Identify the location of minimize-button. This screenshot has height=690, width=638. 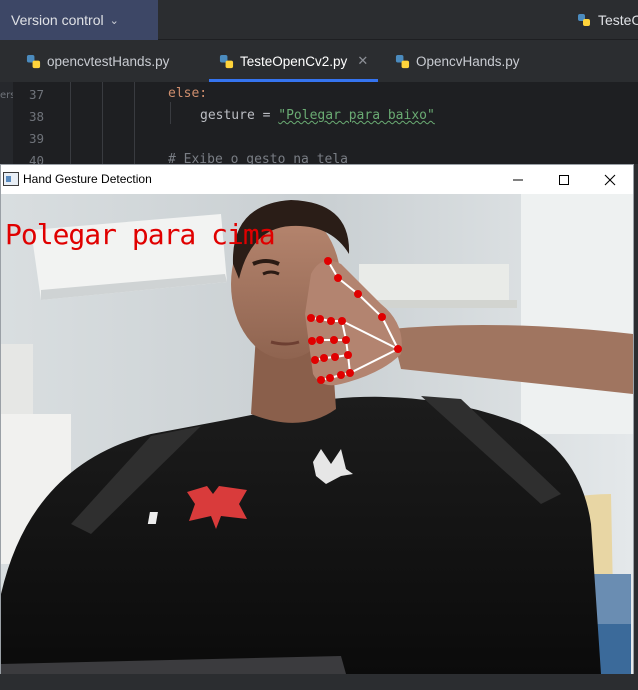
(518, 179).